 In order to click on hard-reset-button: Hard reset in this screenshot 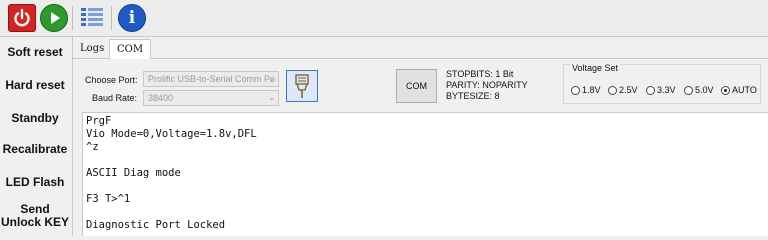, I will do `click(35, 85)`.